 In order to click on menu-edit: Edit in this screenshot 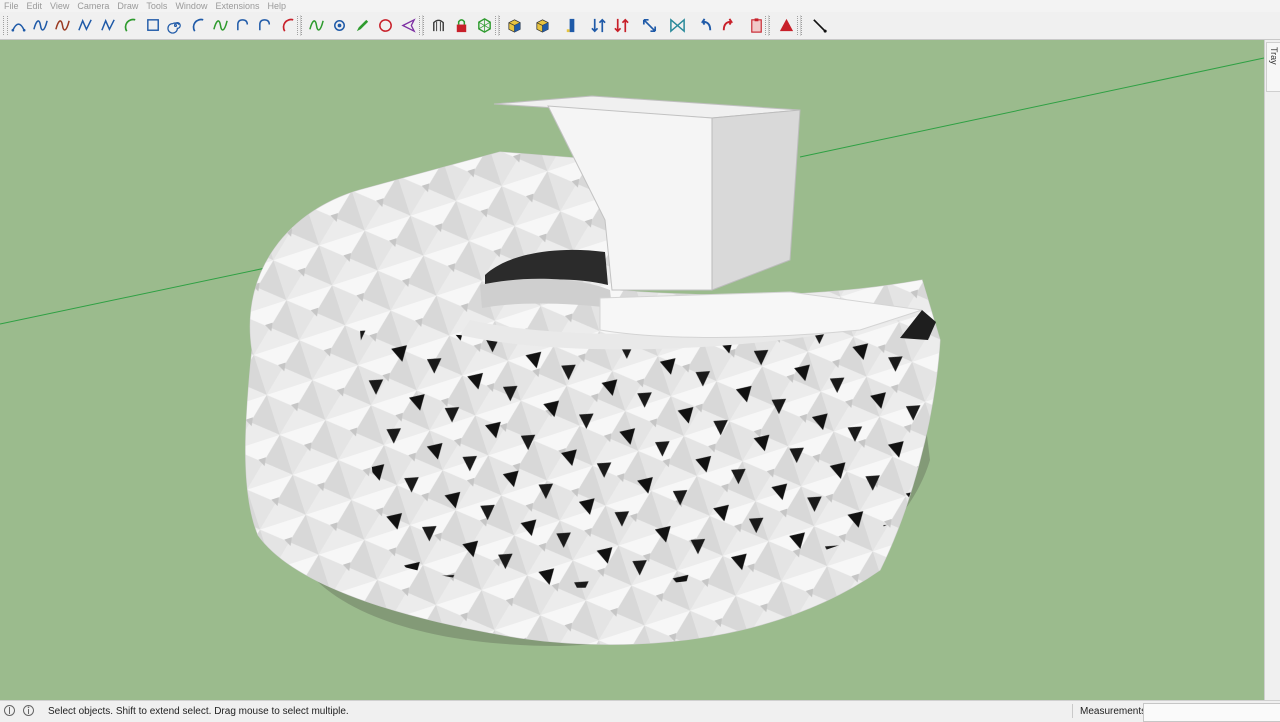, I will do `click(35, 6)`.